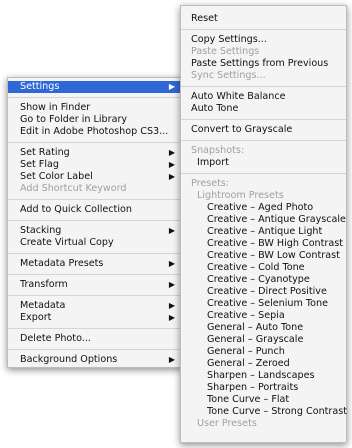 The width and height of the screenshot is (352, 448). I want to click on settings-menu-item-creative-selenium-tone: Creative – Selenium Tone, so click(263, 304).